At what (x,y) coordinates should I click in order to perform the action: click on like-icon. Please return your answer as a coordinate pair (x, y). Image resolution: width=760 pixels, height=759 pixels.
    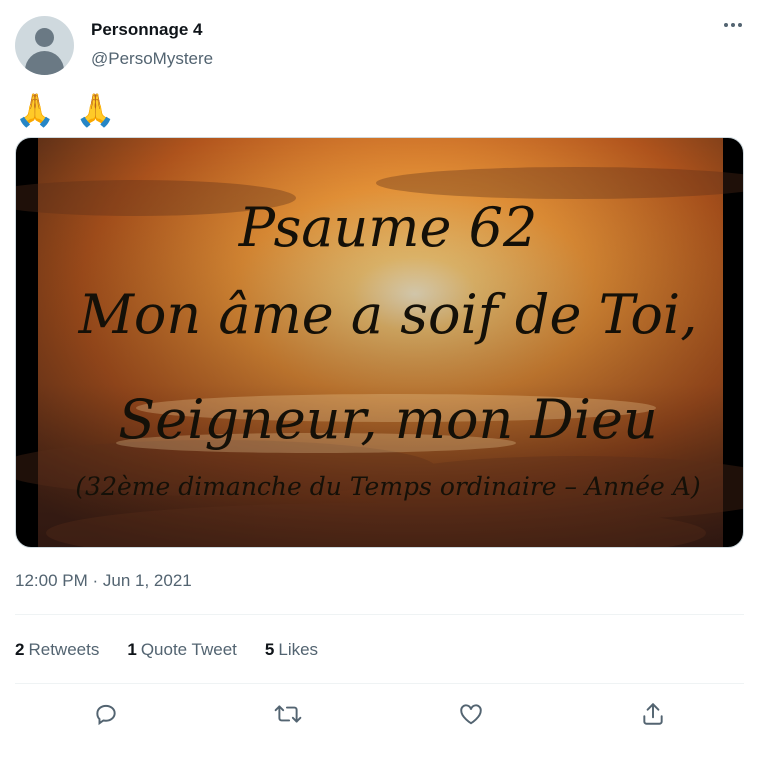
    Looking at the image, I should click on (471, 714).